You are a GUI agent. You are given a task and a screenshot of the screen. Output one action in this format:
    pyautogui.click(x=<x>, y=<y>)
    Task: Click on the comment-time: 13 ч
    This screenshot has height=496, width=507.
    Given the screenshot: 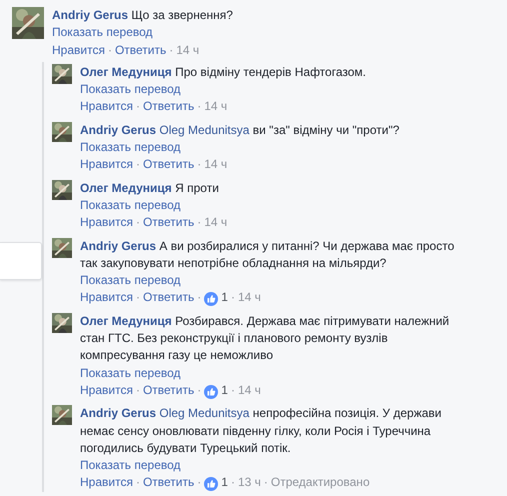 What is the action you would take?
    pyautogui.click(x=249, y=482)
    